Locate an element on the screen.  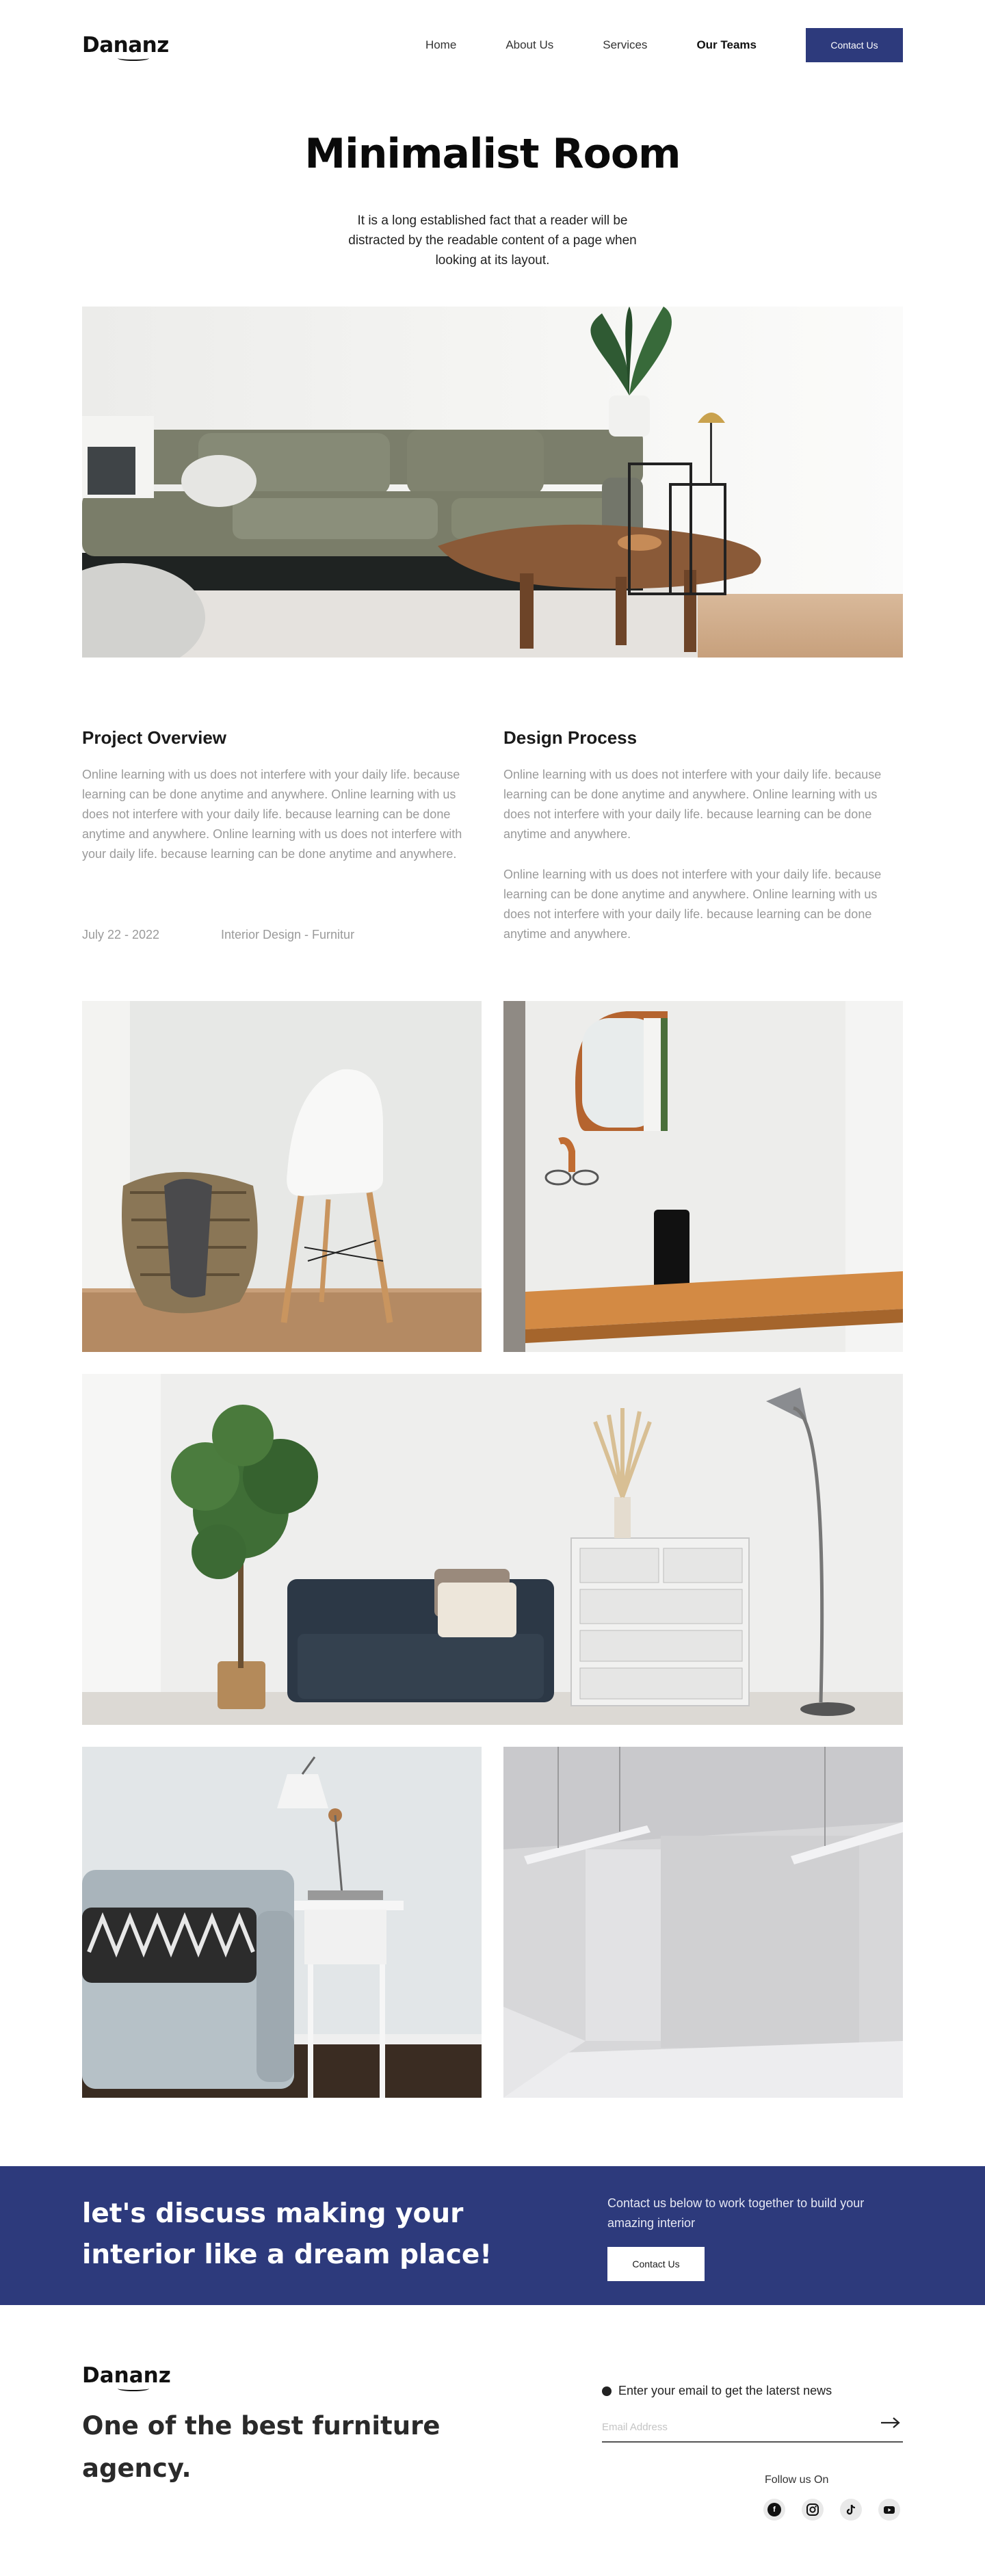
cta-contact-button: Contact Us is located at coordinates (656, 2264).